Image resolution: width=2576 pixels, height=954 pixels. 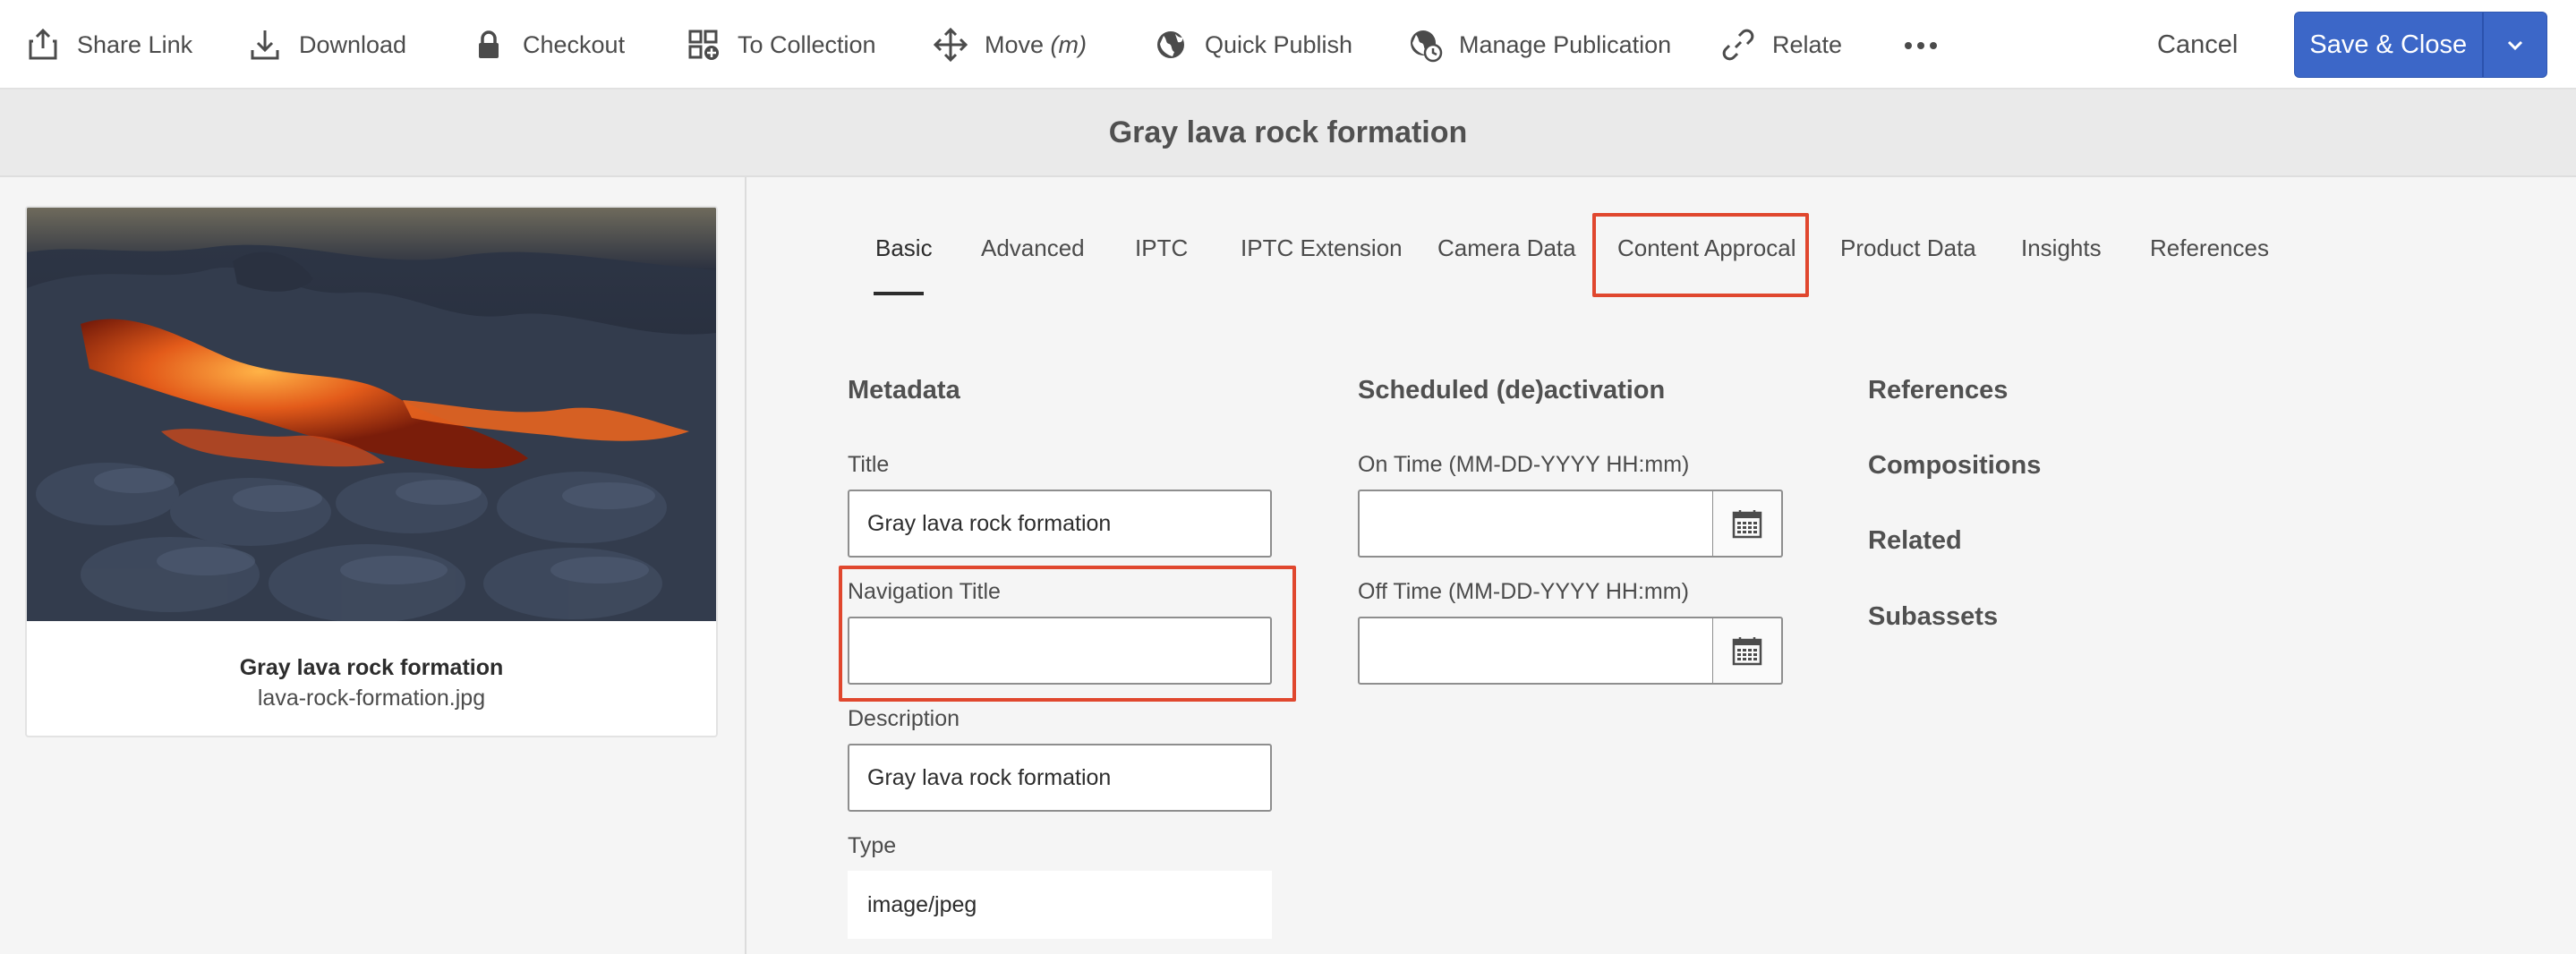 I want to click on active-tab-indicator, so click(x=899, y=293).